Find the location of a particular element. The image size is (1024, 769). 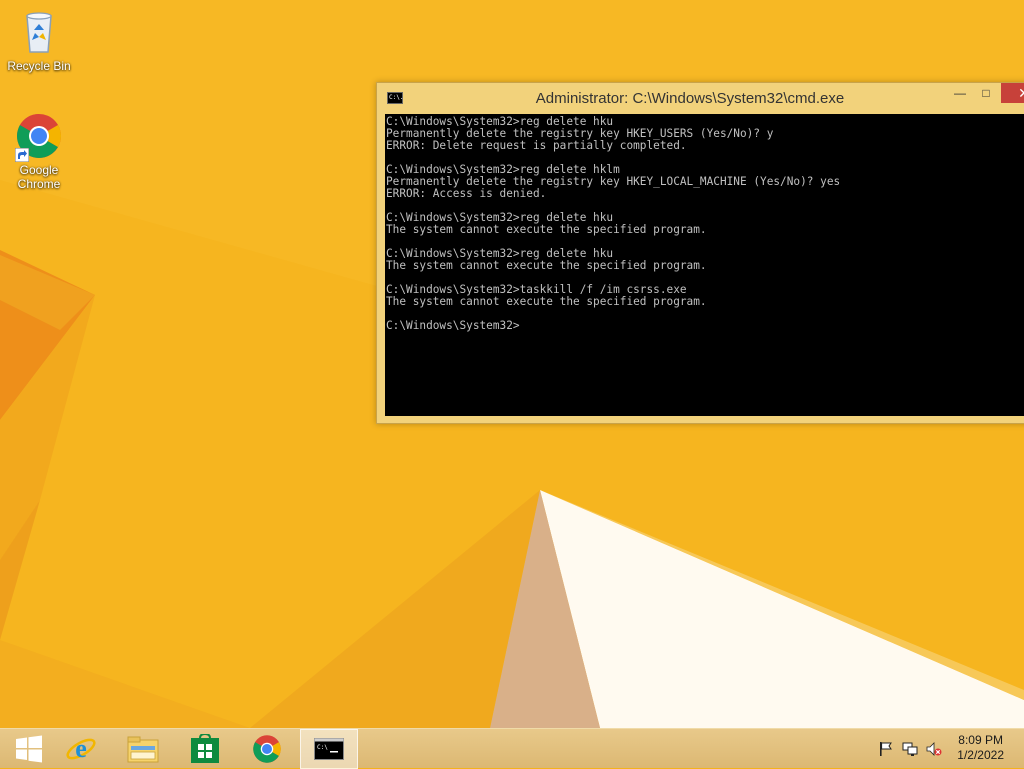

command-prompt-icon: C:\ is located at coordinates (329, 749).